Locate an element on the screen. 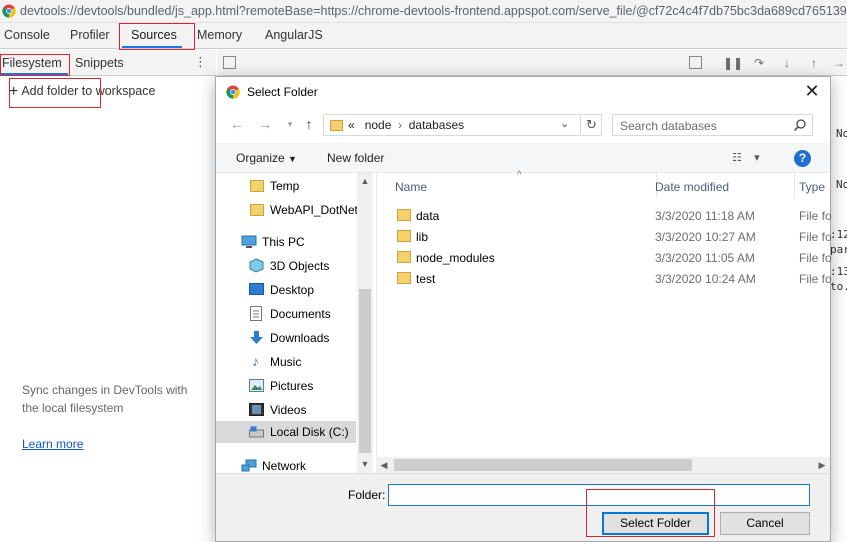 Image resolution: width=847 pixels, height=542 pixels. side-text-6: to. is located at coordinates (838, 286).